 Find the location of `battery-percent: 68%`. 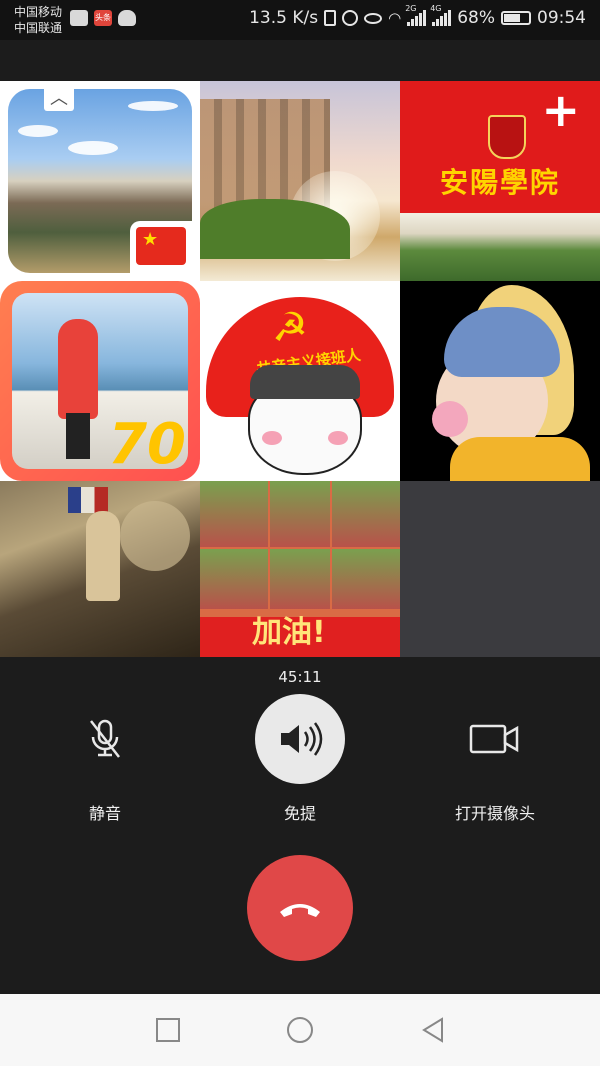

battery-percent: 68% is located at coordinates (476, 18).